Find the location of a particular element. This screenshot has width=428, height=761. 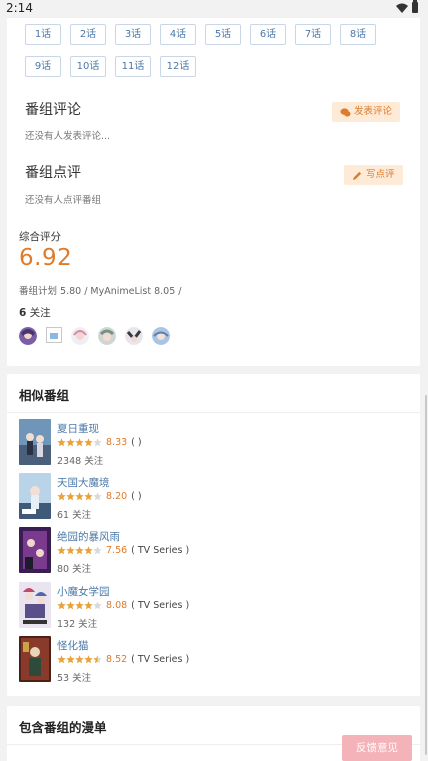

wifi-icon is located at coordinates (402, 8).